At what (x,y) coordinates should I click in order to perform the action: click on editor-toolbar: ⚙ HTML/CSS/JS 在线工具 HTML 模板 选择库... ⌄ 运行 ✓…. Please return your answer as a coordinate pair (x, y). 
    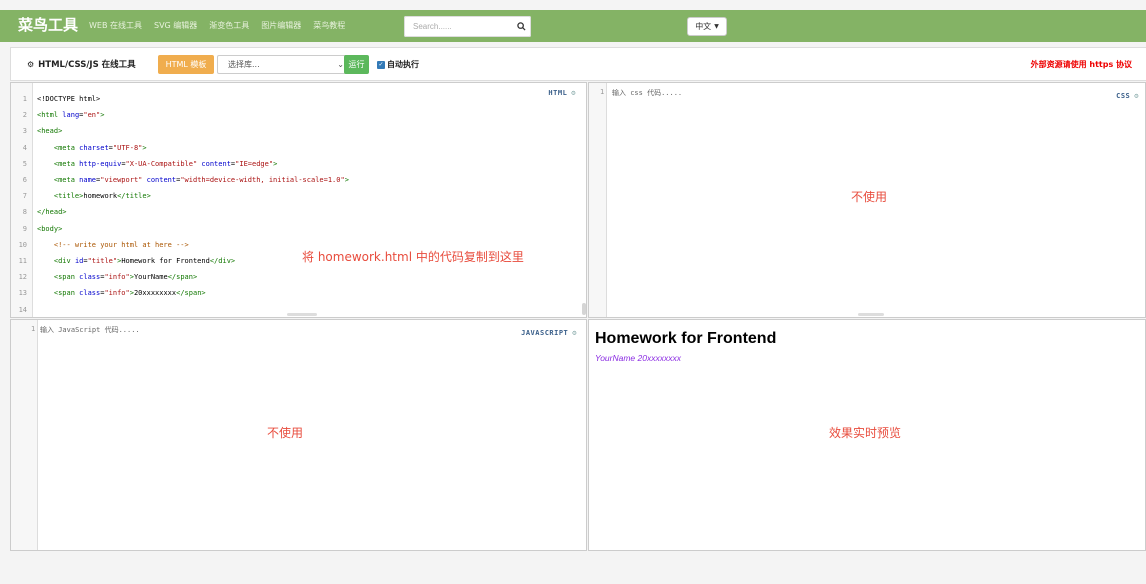
    Looking at the image, I should click on (578, 64).